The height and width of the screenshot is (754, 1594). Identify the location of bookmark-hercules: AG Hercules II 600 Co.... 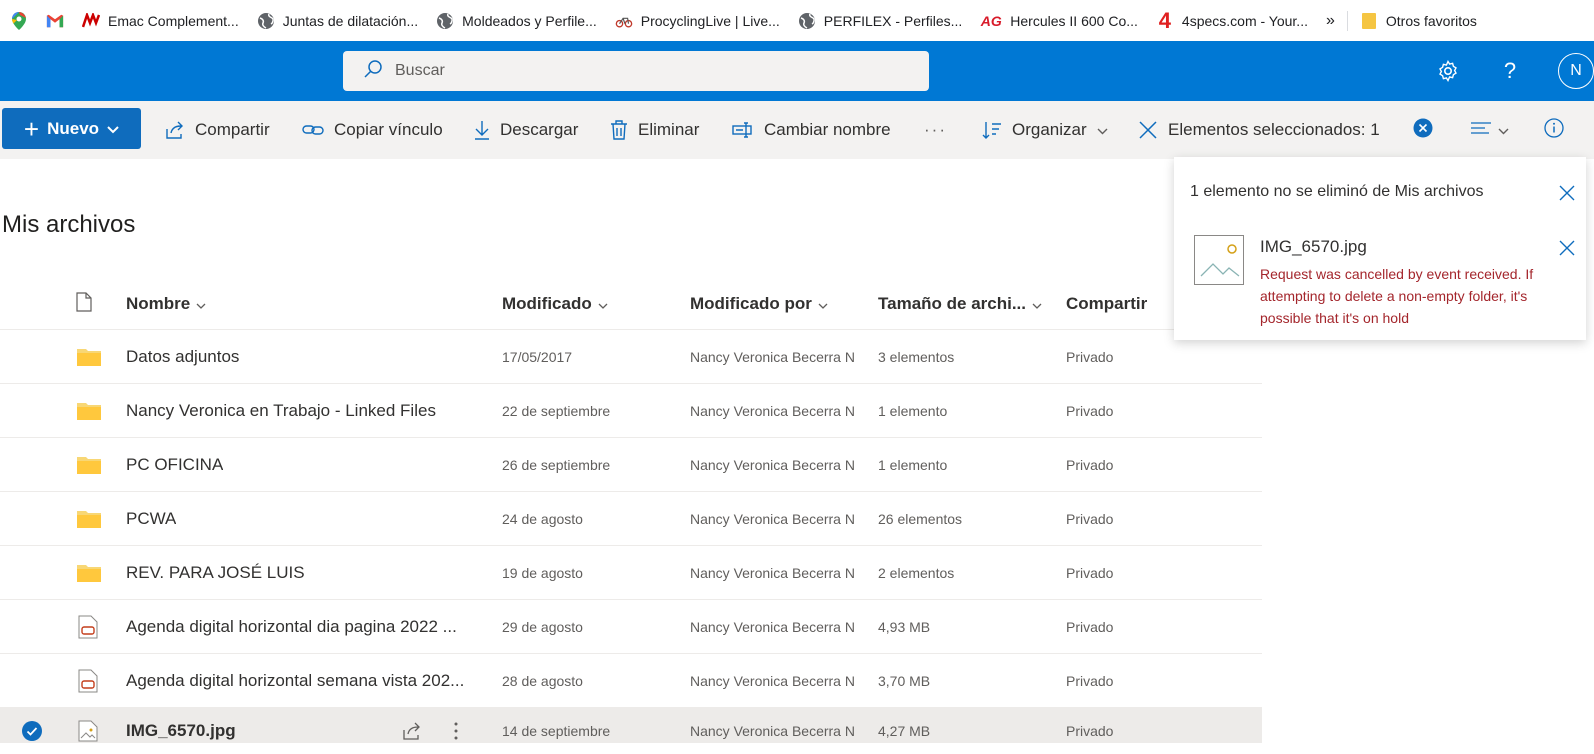
(1059, 21).